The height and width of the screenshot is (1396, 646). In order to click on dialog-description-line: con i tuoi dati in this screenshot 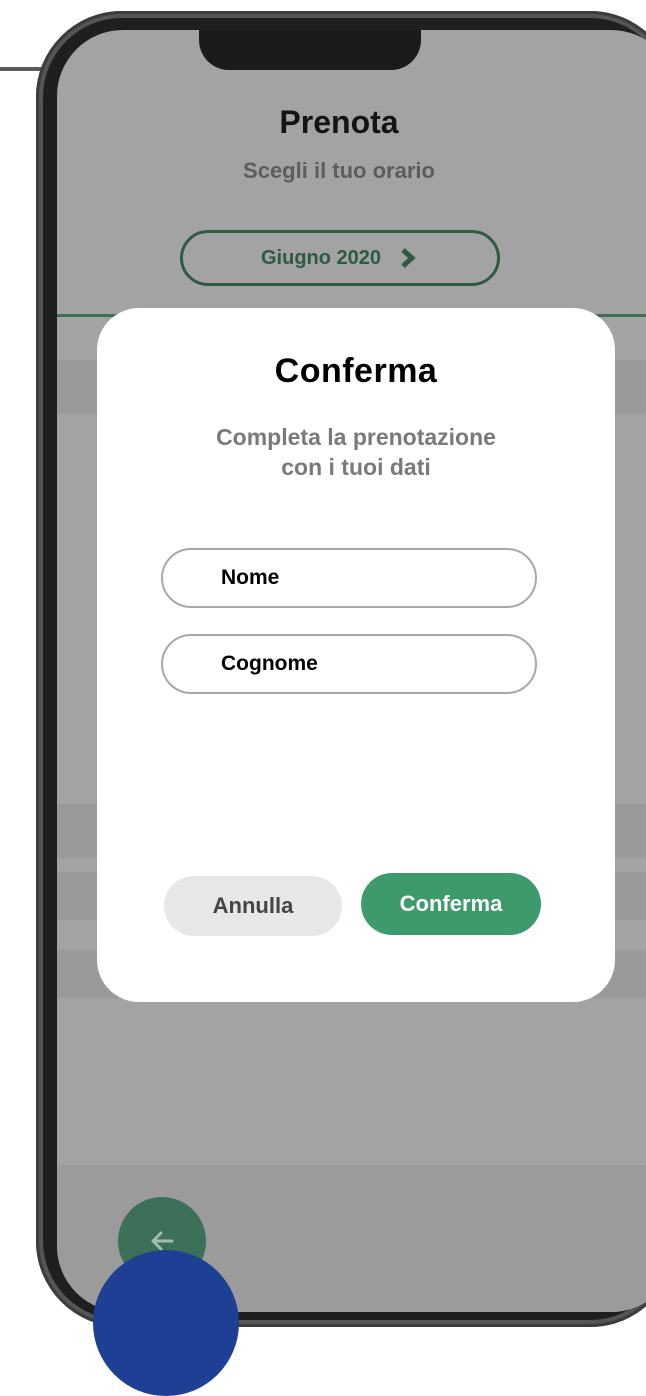, I will do `click(356, 467)`.